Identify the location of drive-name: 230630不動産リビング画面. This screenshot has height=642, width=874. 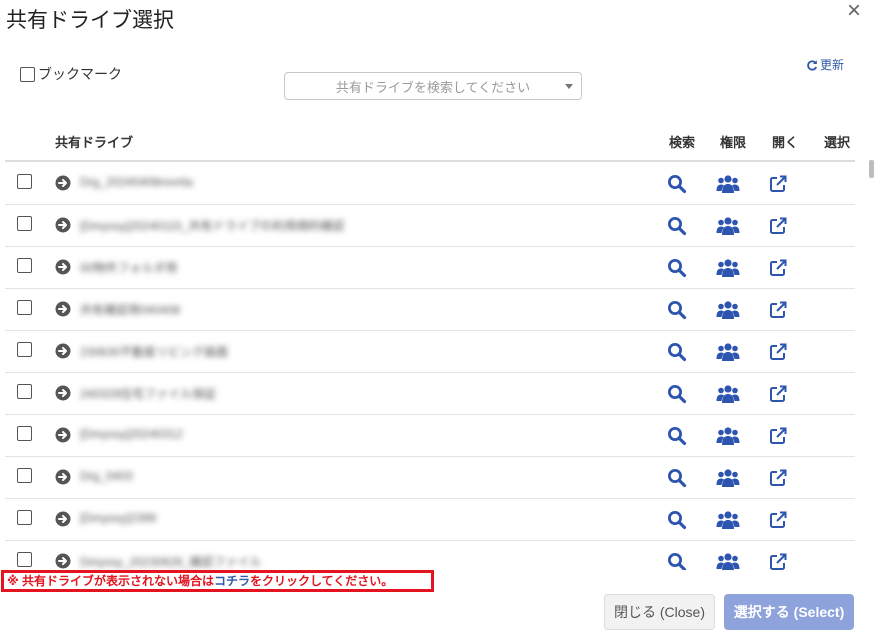
(154, 351).